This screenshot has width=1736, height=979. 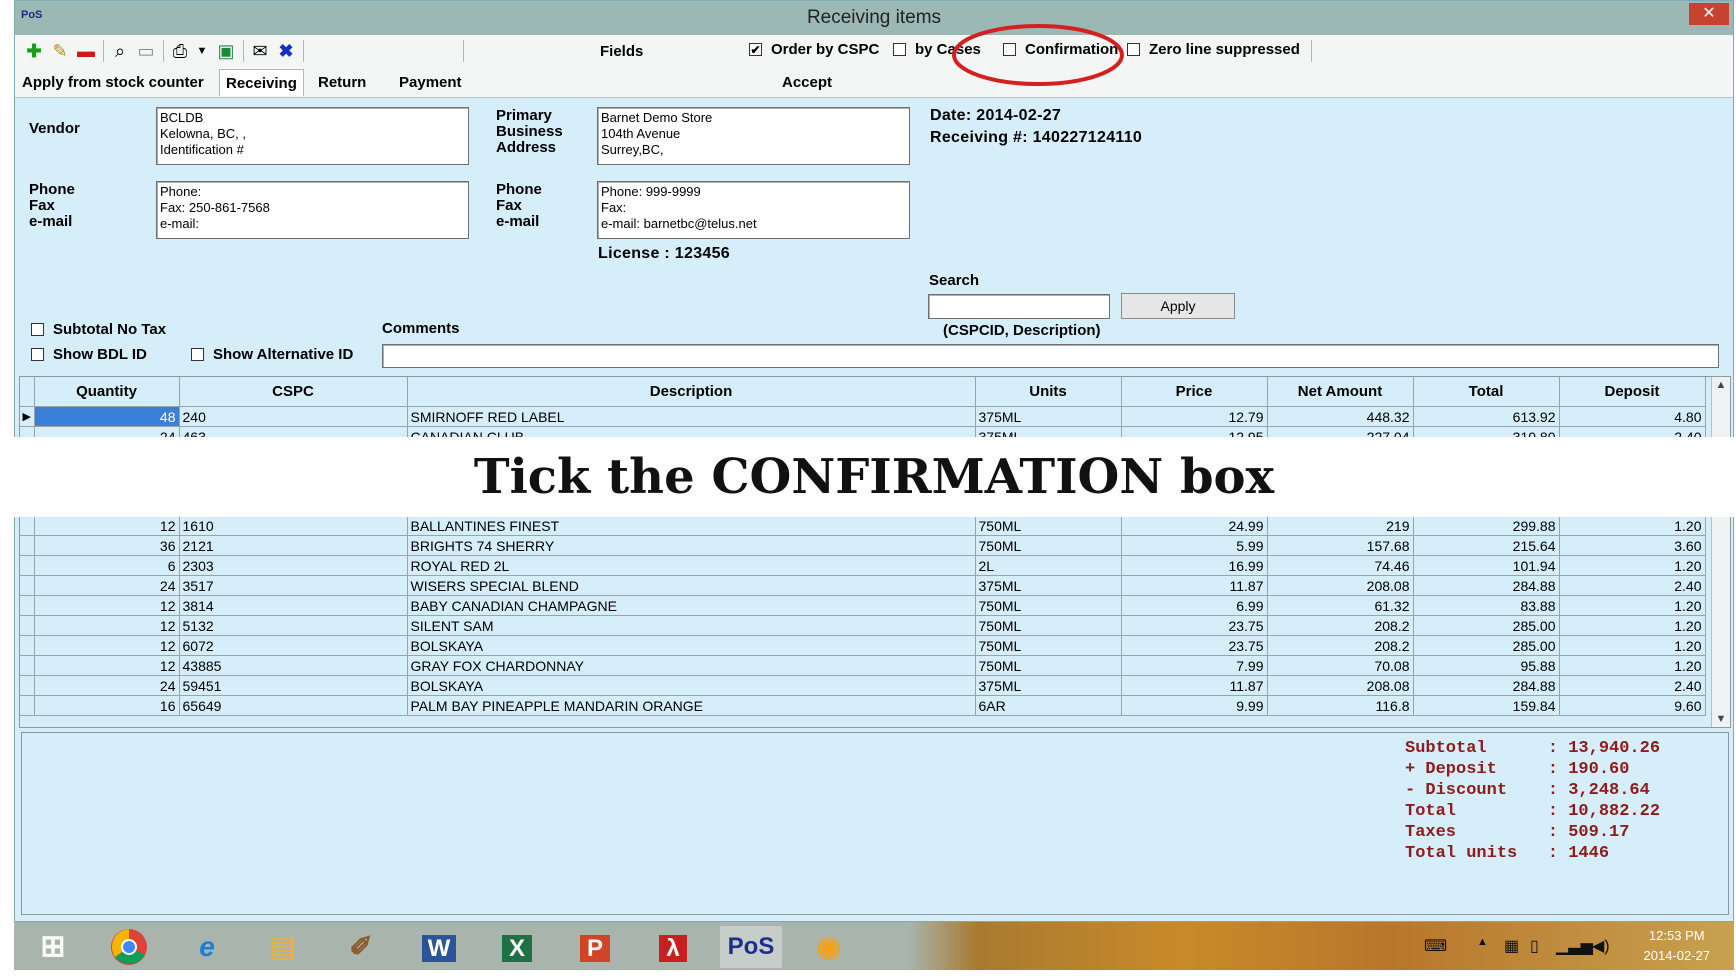 What do you see at coordinates (1340, 605) in the screenshot?
I see `net-amount-cell: 61.32` at bounding box center [1340, 605].